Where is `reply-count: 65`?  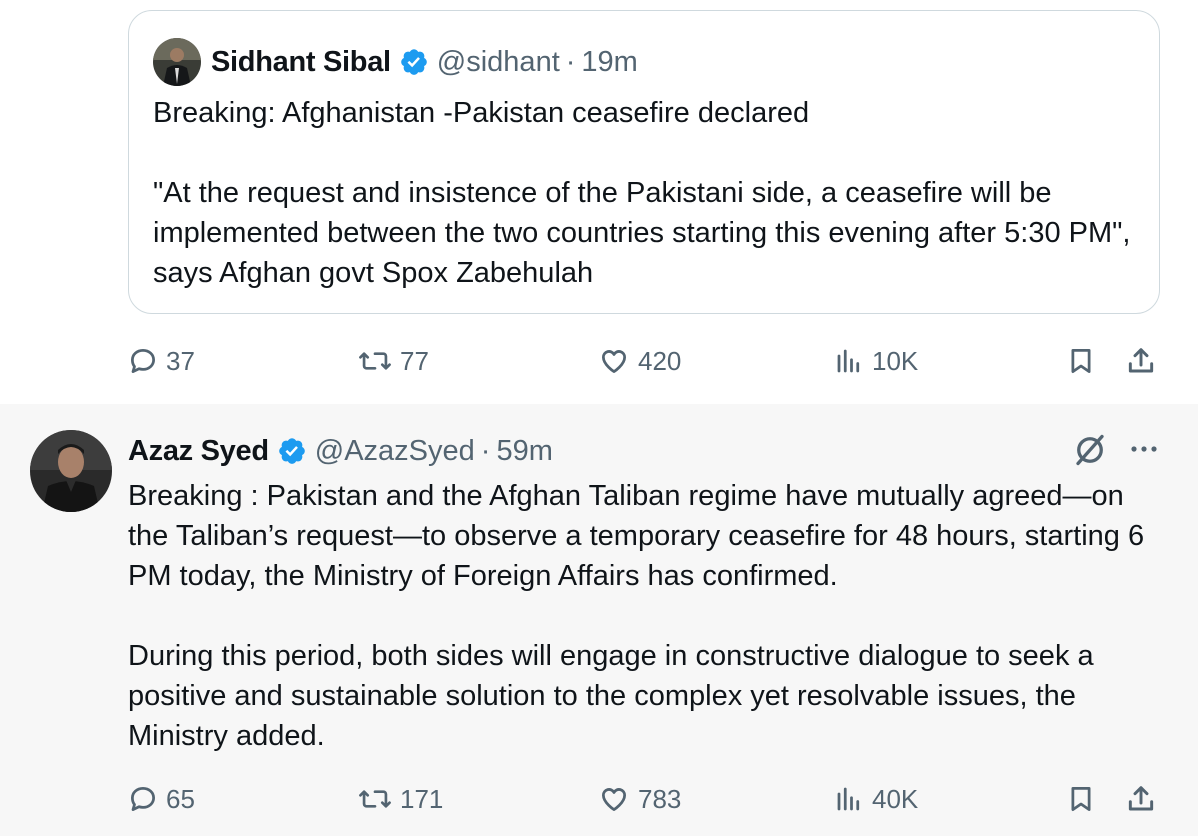 reply-count: 65 is located at coordinates (180, 798).